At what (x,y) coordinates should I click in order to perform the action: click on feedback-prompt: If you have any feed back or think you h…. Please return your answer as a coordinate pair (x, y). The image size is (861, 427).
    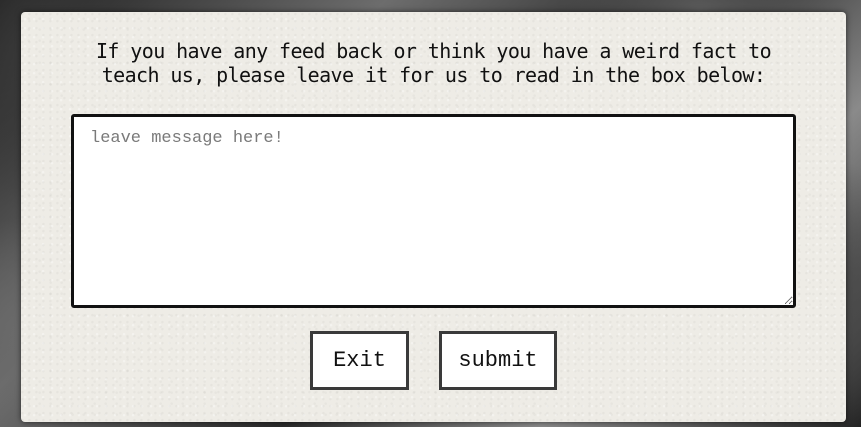
    Looking at the image, I should click on (433, 63).